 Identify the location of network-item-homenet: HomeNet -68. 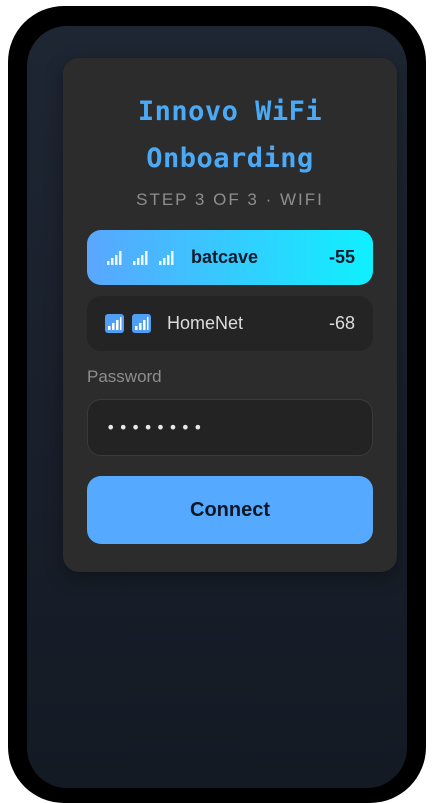
(230, 323).